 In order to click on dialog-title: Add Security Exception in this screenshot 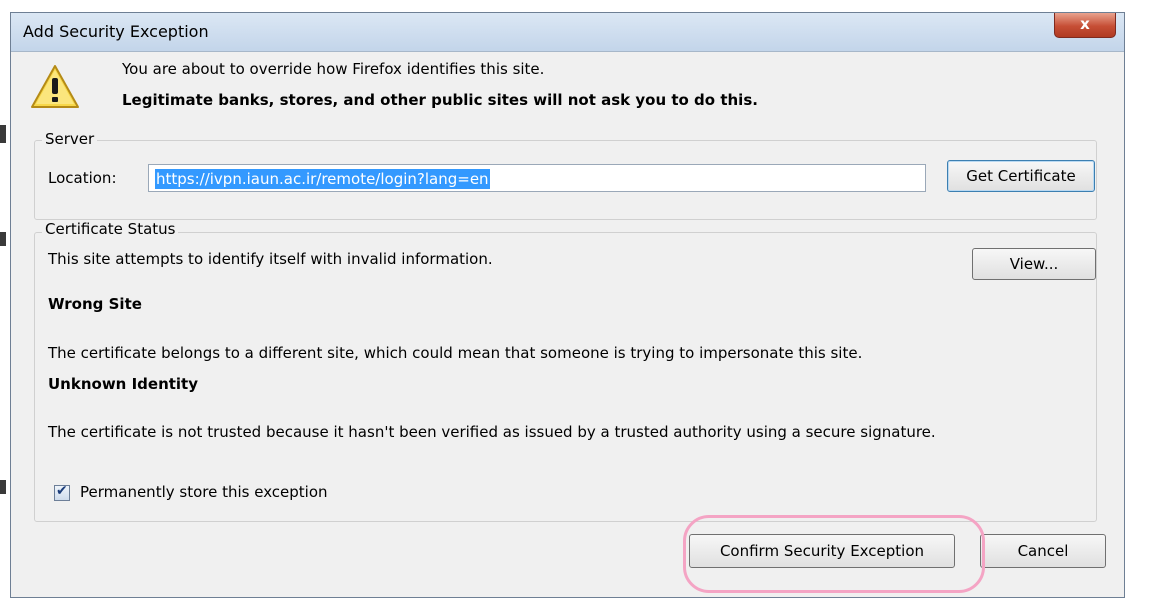, I will do `click(116, 31)`.